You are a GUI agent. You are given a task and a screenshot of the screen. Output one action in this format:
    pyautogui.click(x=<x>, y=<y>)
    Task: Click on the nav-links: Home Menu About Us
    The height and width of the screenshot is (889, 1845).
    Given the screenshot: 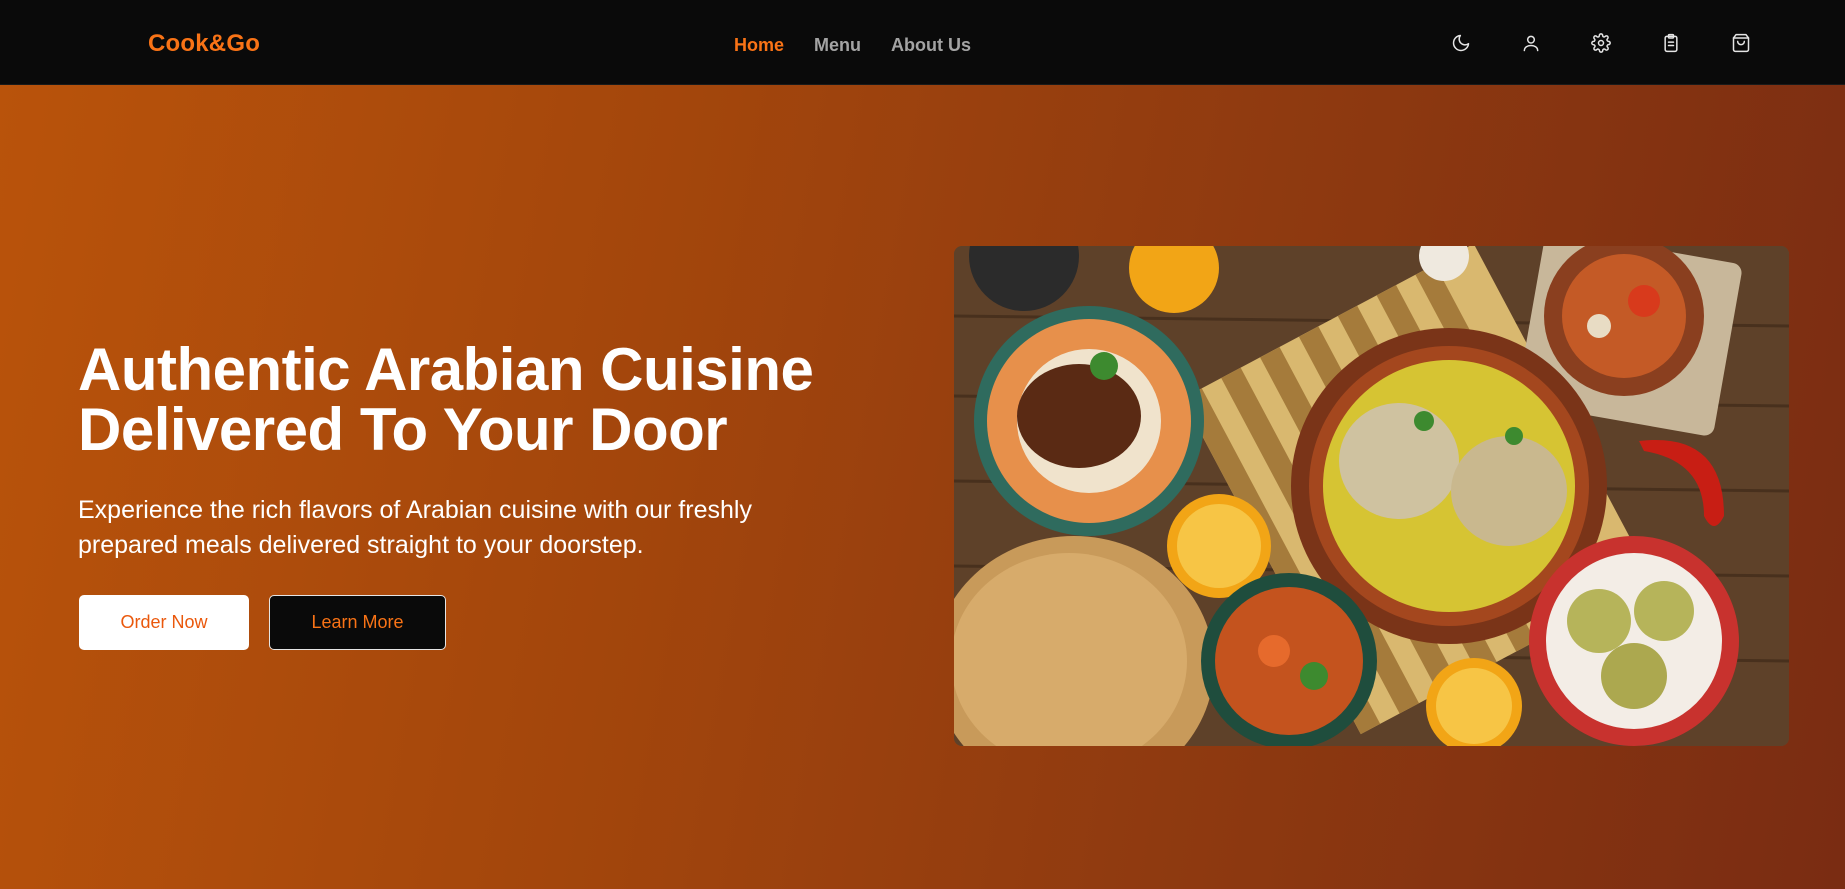 What is the action you would take?
    pyautogui.click(x=867, y=45)
    